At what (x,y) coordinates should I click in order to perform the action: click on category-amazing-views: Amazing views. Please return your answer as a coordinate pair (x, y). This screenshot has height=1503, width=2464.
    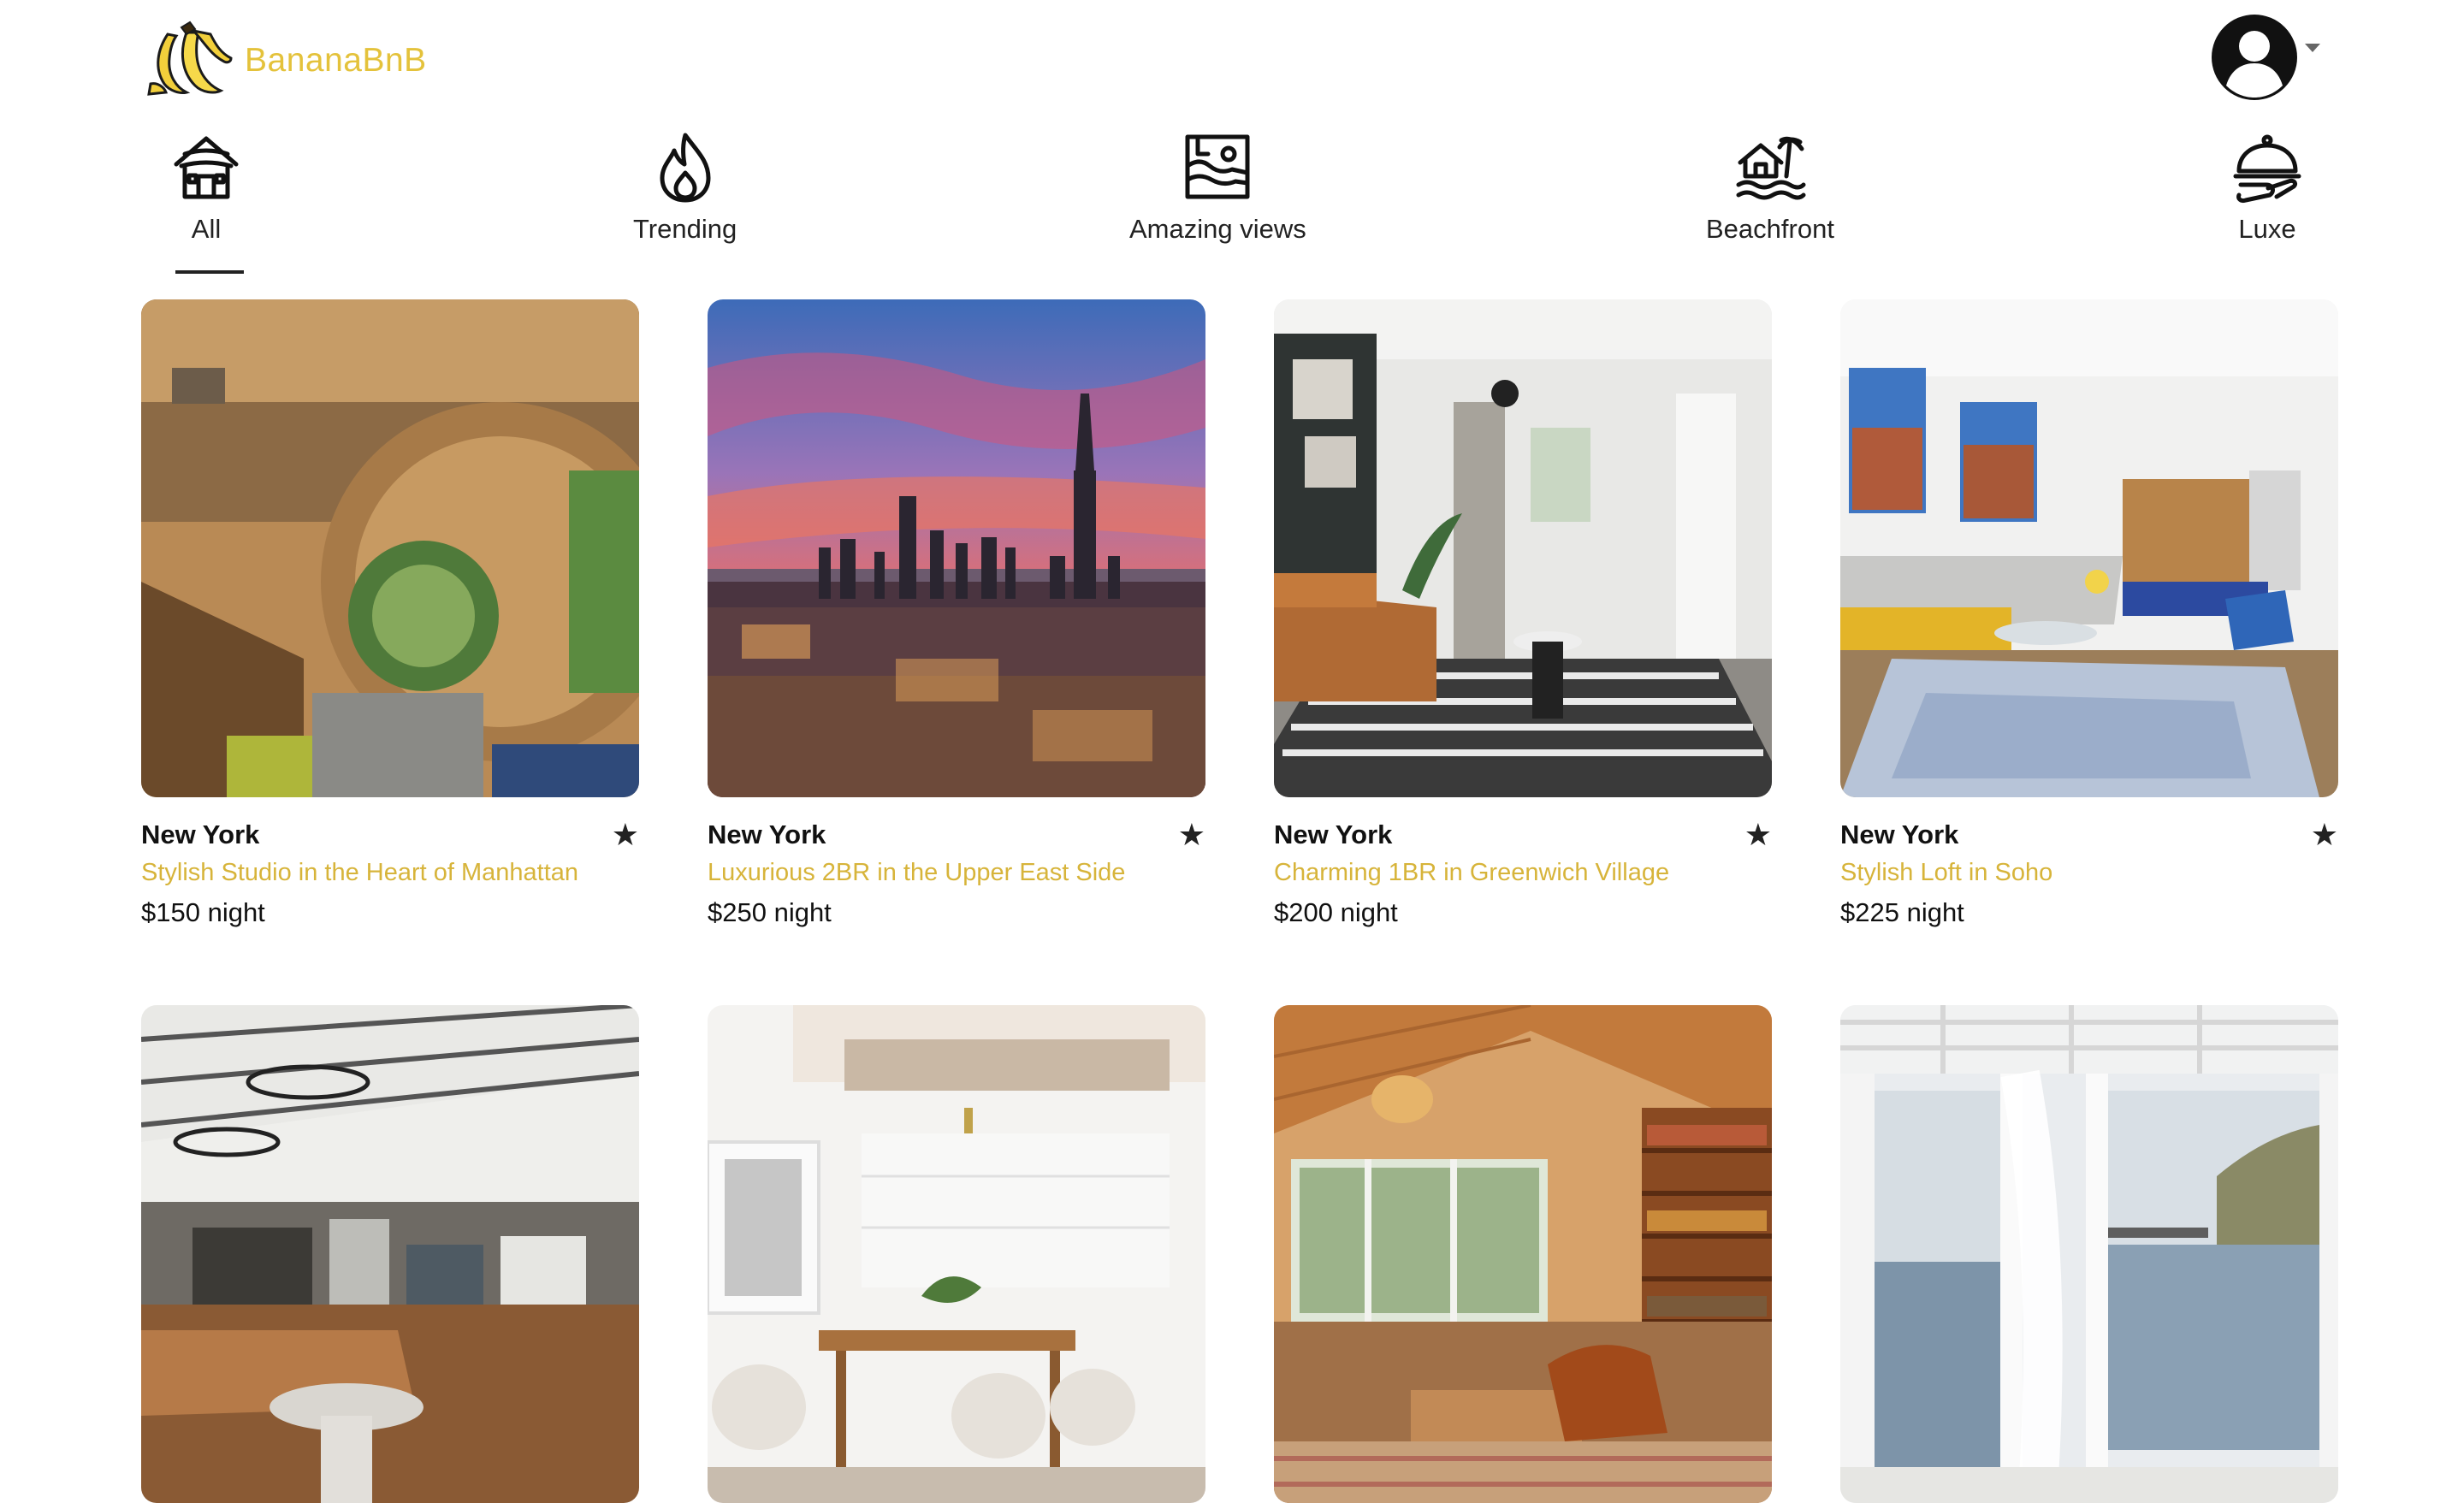
    Looking at the image, I should click on (1217, 186).